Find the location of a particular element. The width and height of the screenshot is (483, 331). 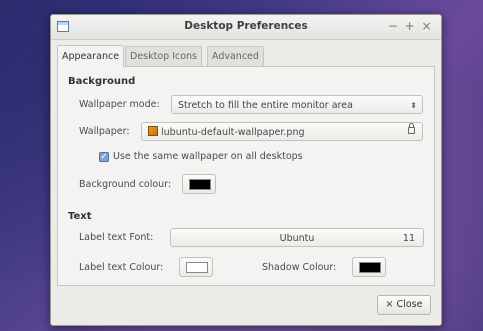

same-wallpaper-label: Use the same wallpaper on all desktops is located at coordinates (208, 156).